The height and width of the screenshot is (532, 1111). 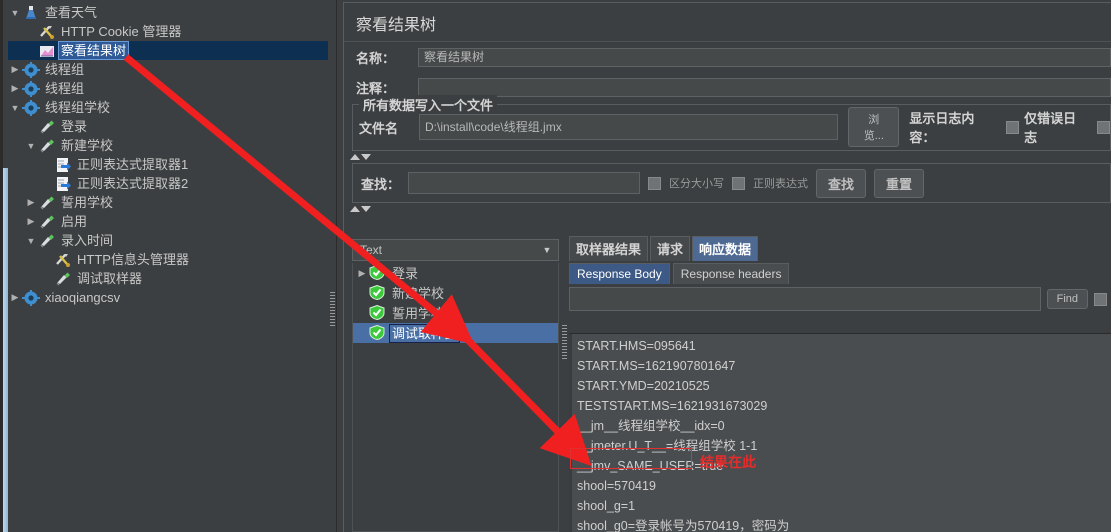 What do you see at coordinates (83, 297) in the screenshot?
I see `tree-item-label: xiaoqiangcsv` at bounding box center [83, 297].